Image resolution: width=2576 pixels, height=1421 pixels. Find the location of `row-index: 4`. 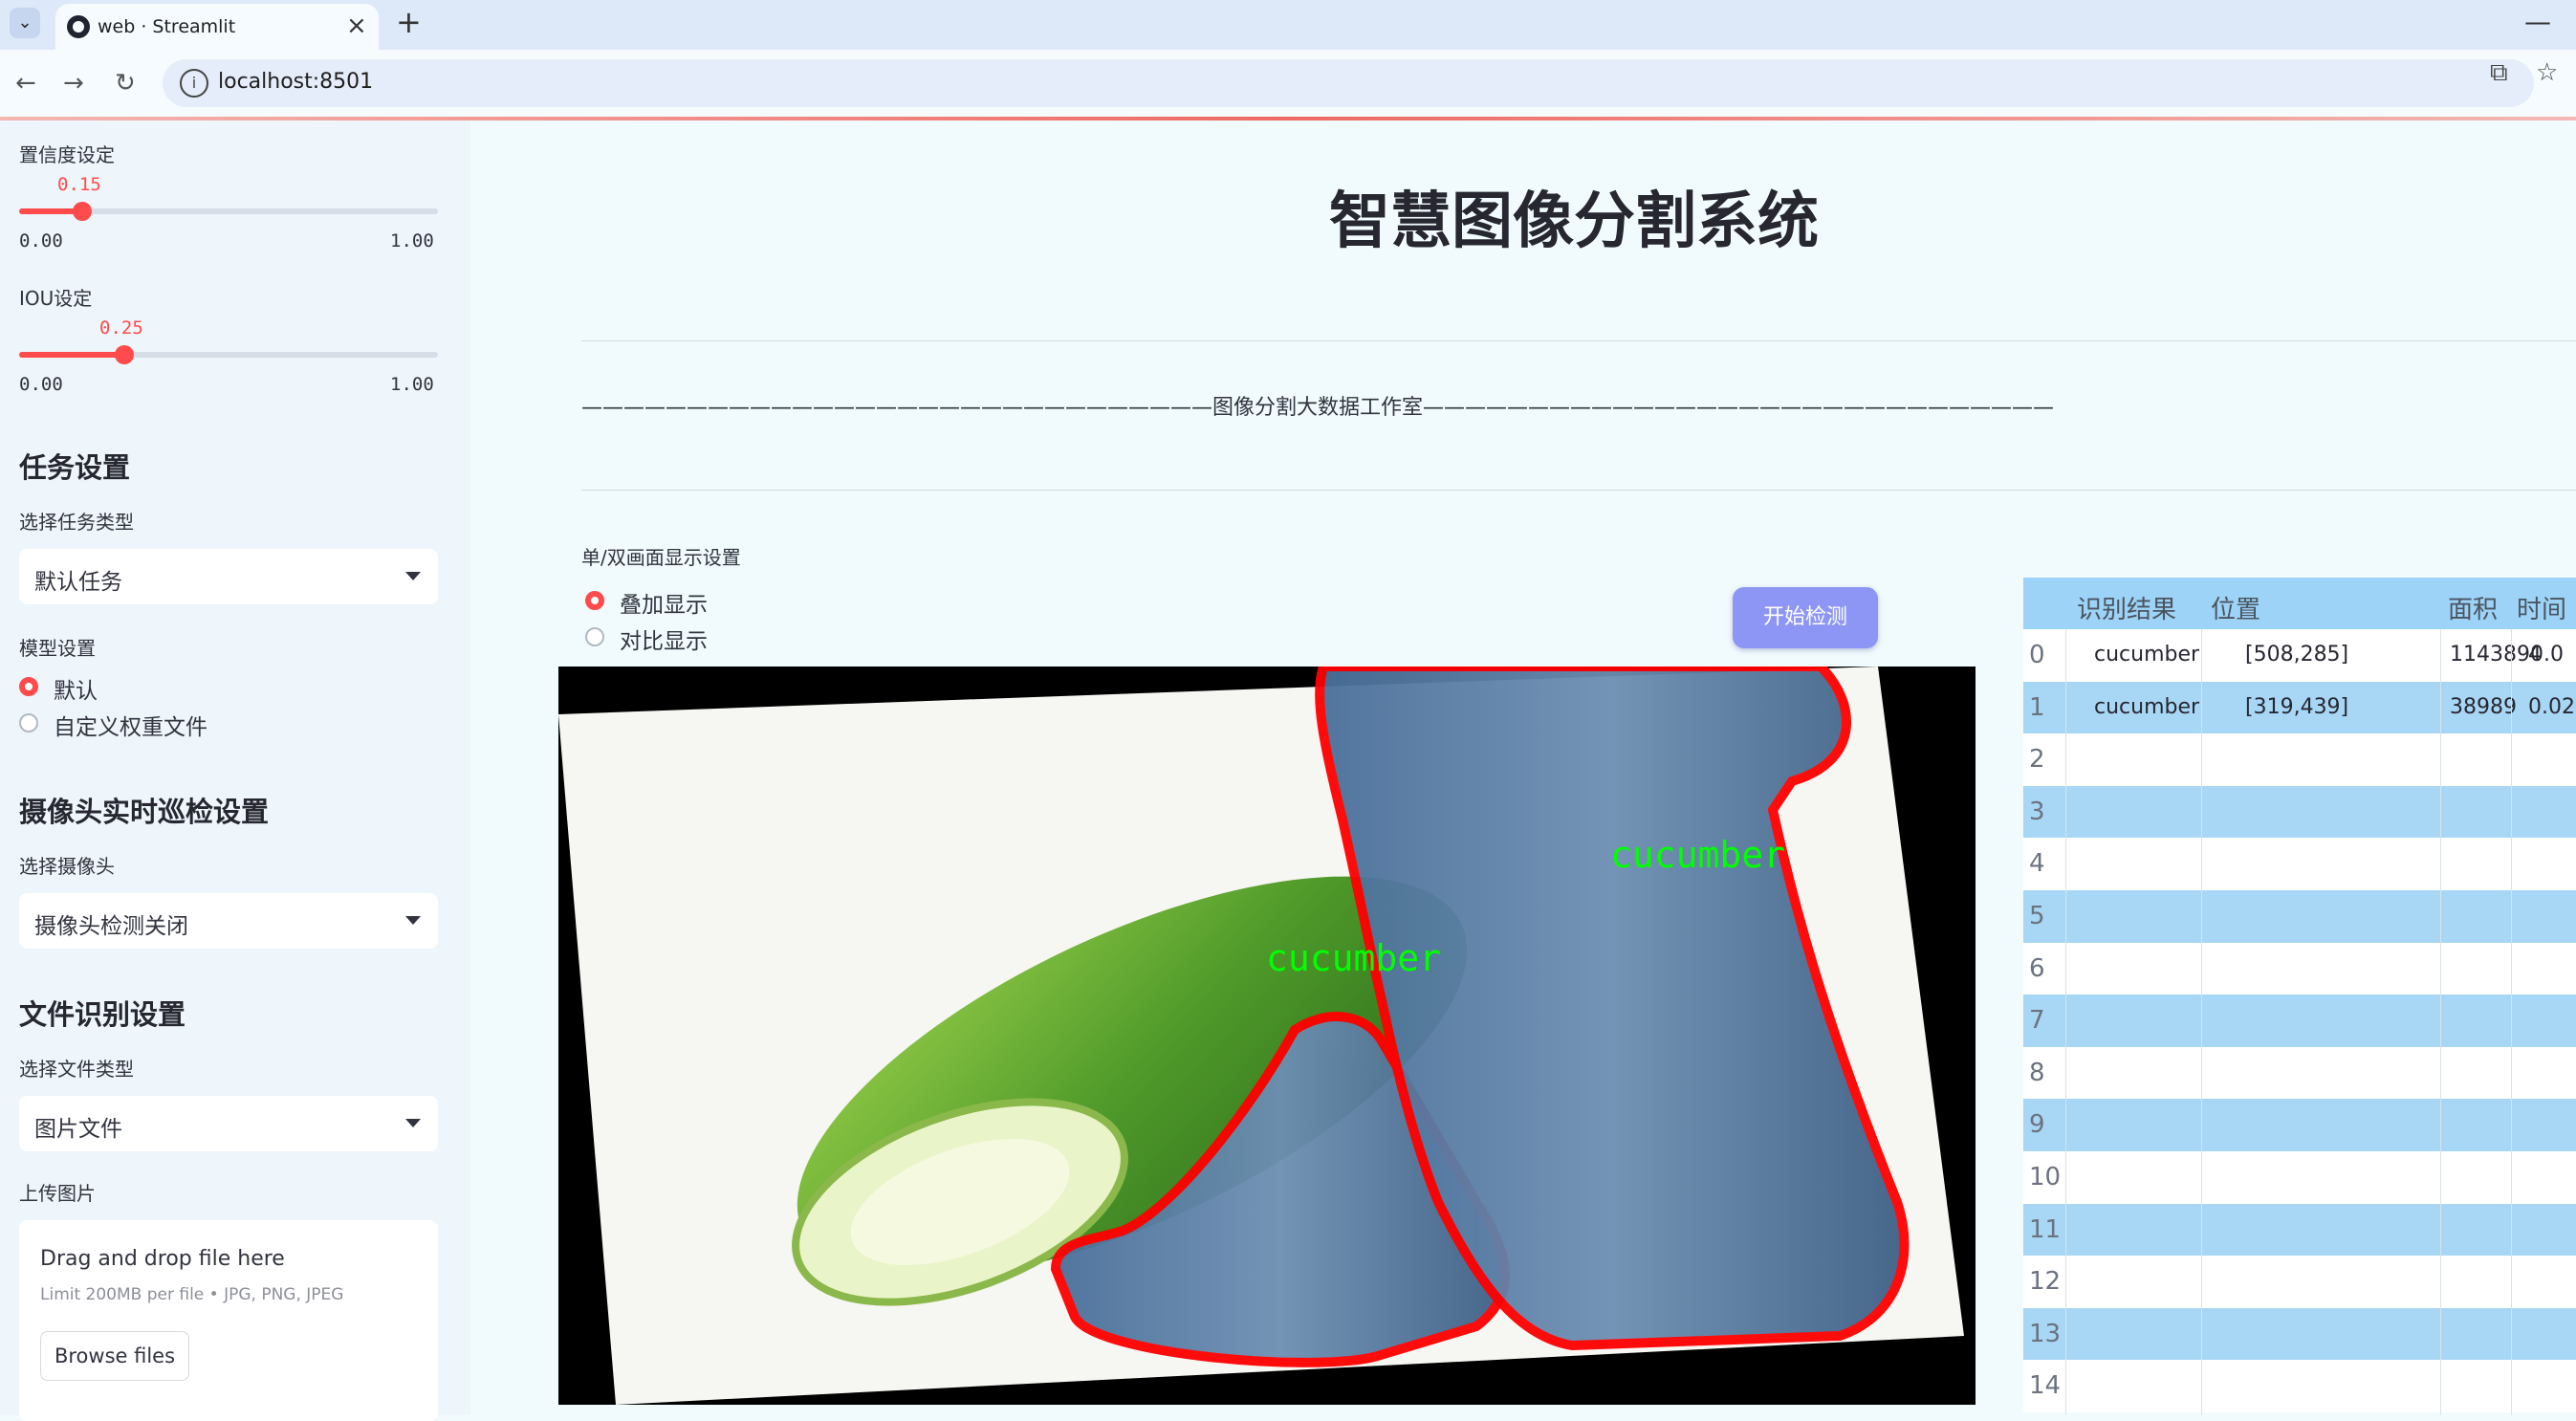

row-index: 4 is located at coordinates (2037, 864).